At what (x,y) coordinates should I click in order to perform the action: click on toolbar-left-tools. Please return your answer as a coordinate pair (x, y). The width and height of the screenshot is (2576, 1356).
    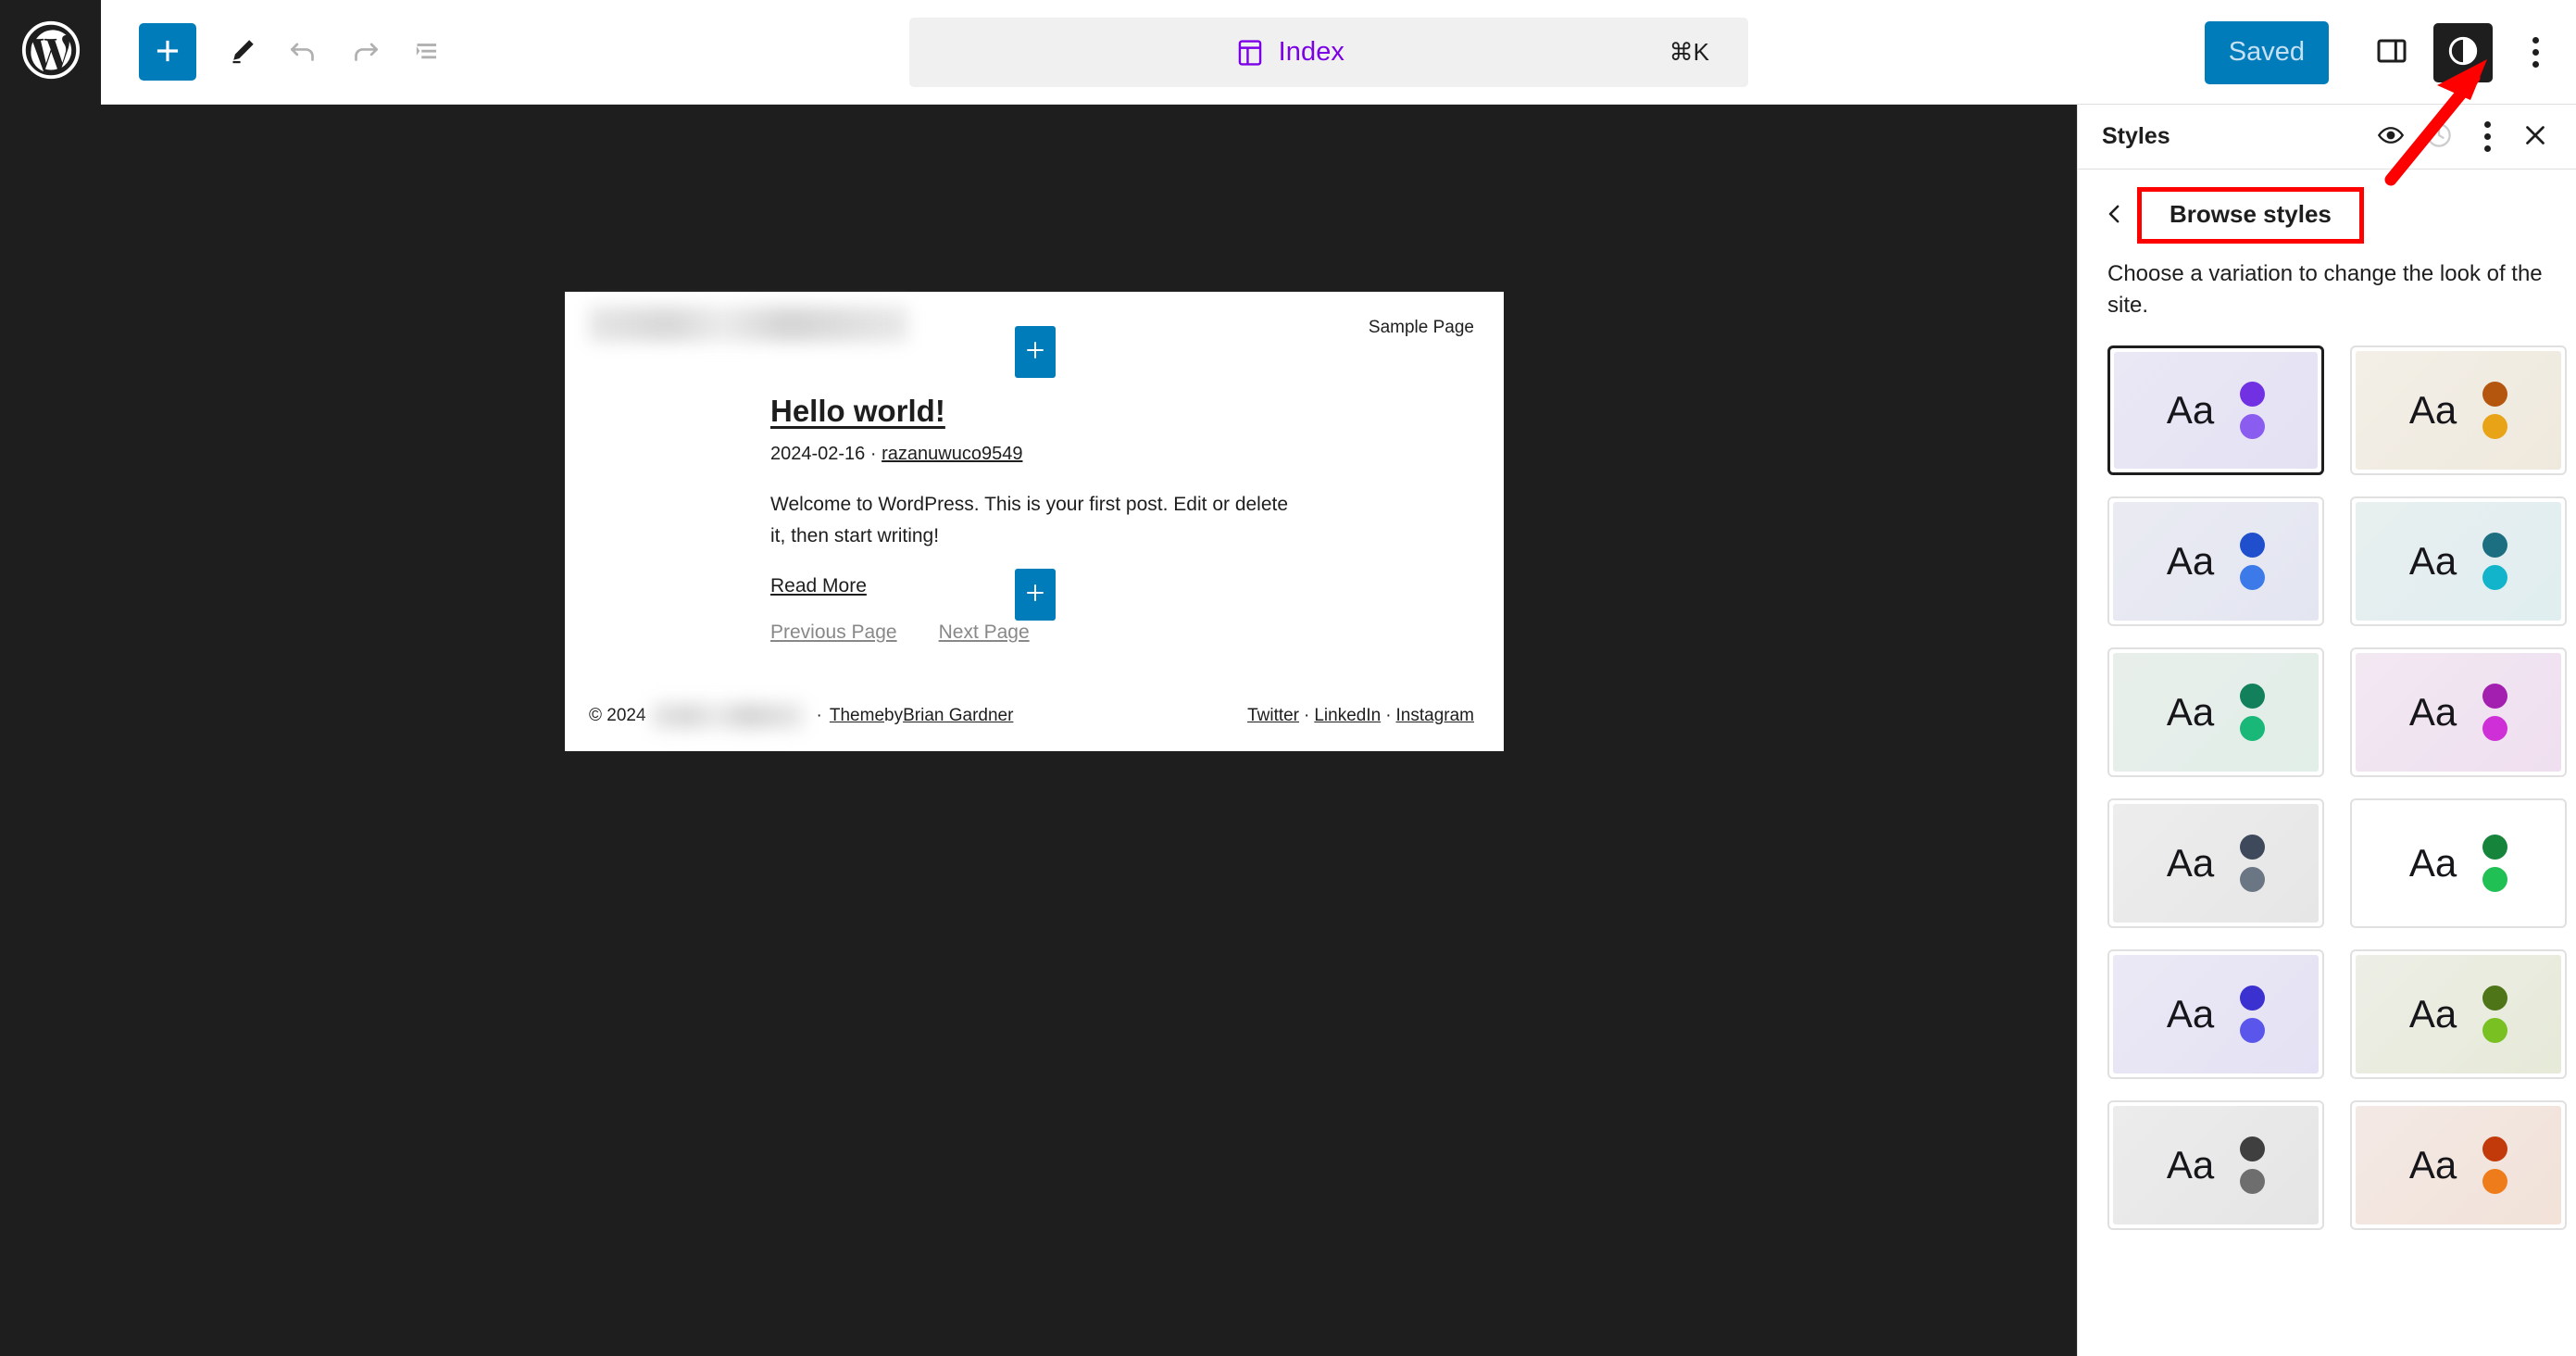
    Looking at the image, I should click on (298, 51).